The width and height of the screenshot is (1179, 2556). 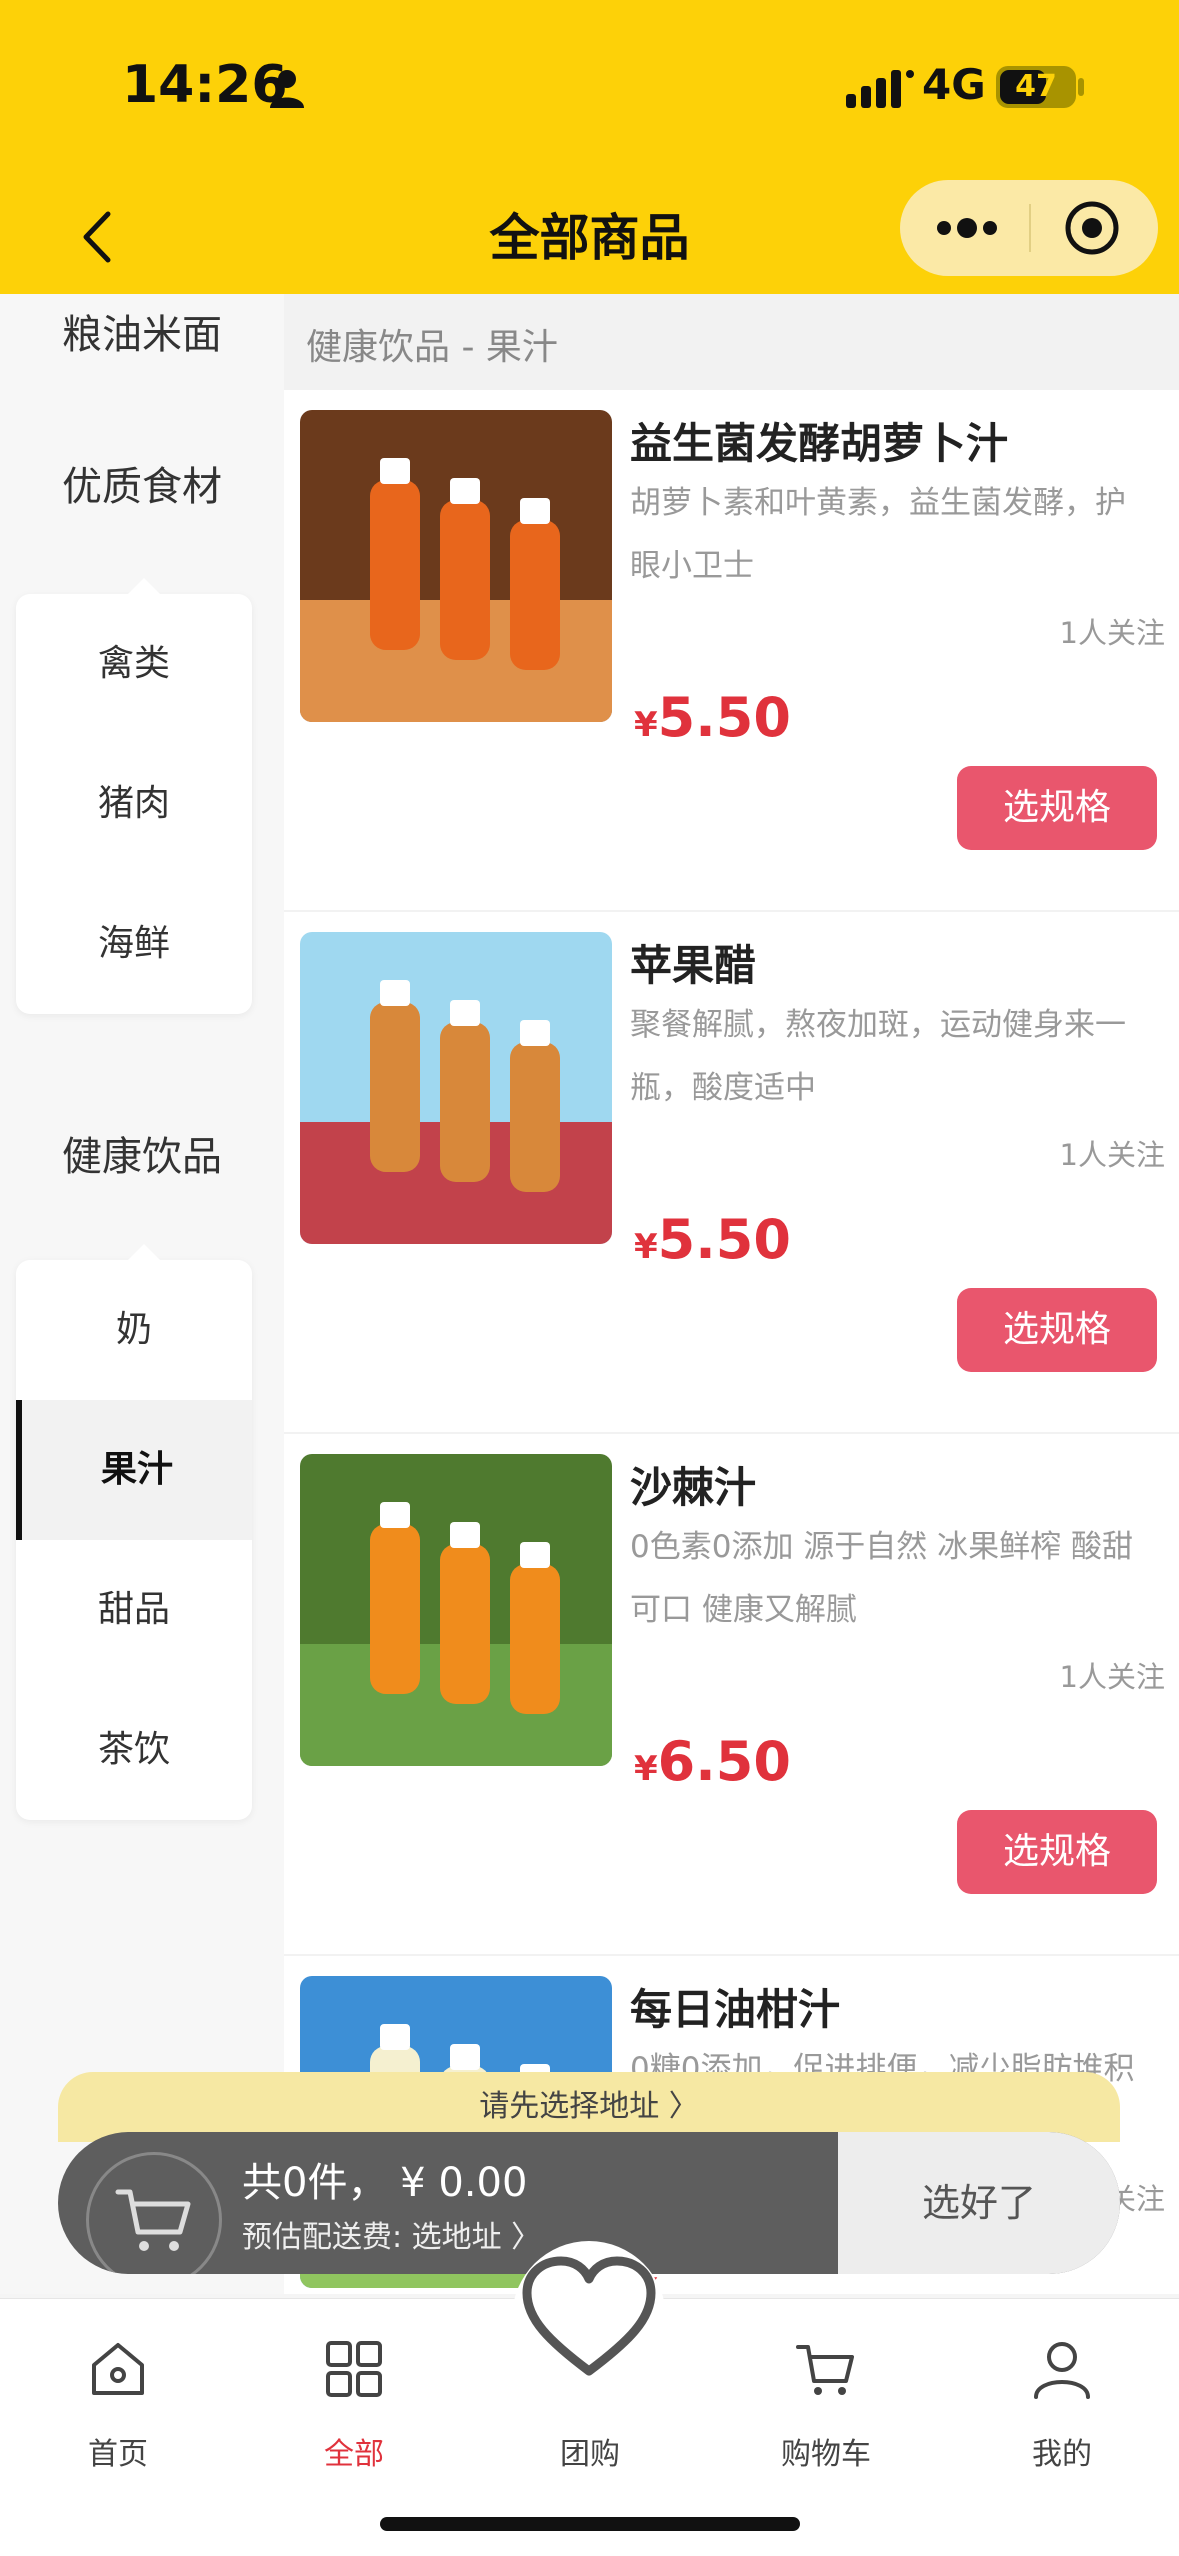 What do you see at coordinates (391, 2234) in the screenshot?
I see `delivery-fee-link: 预估配送费: 选地址 〉` at bounding box center [391, 2234].